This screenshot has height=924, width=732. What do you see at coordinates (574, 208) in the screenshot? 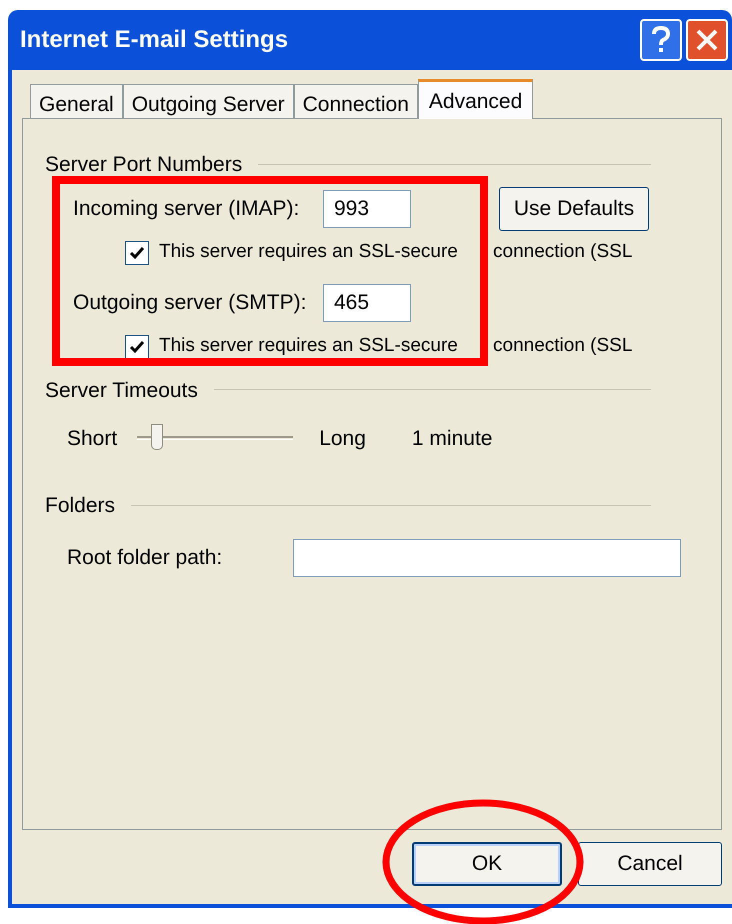
I see `use-defaults-button: Use Defaults` at bounding box center [574, 208].